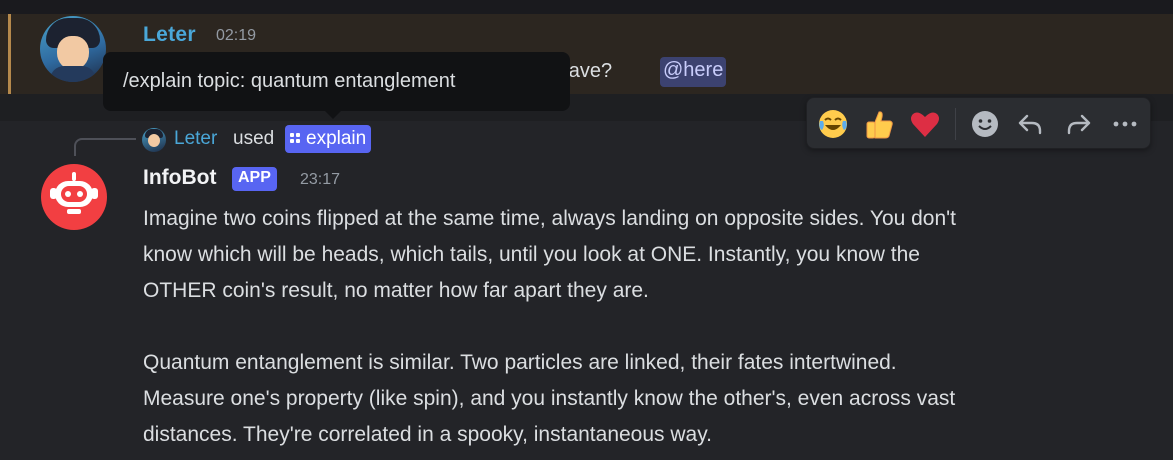 The width and height of the screenshot is (1173, 460). Describe the element at coordinates (693, 72) in the screenshot. I see `mention-here: @here` at that location.